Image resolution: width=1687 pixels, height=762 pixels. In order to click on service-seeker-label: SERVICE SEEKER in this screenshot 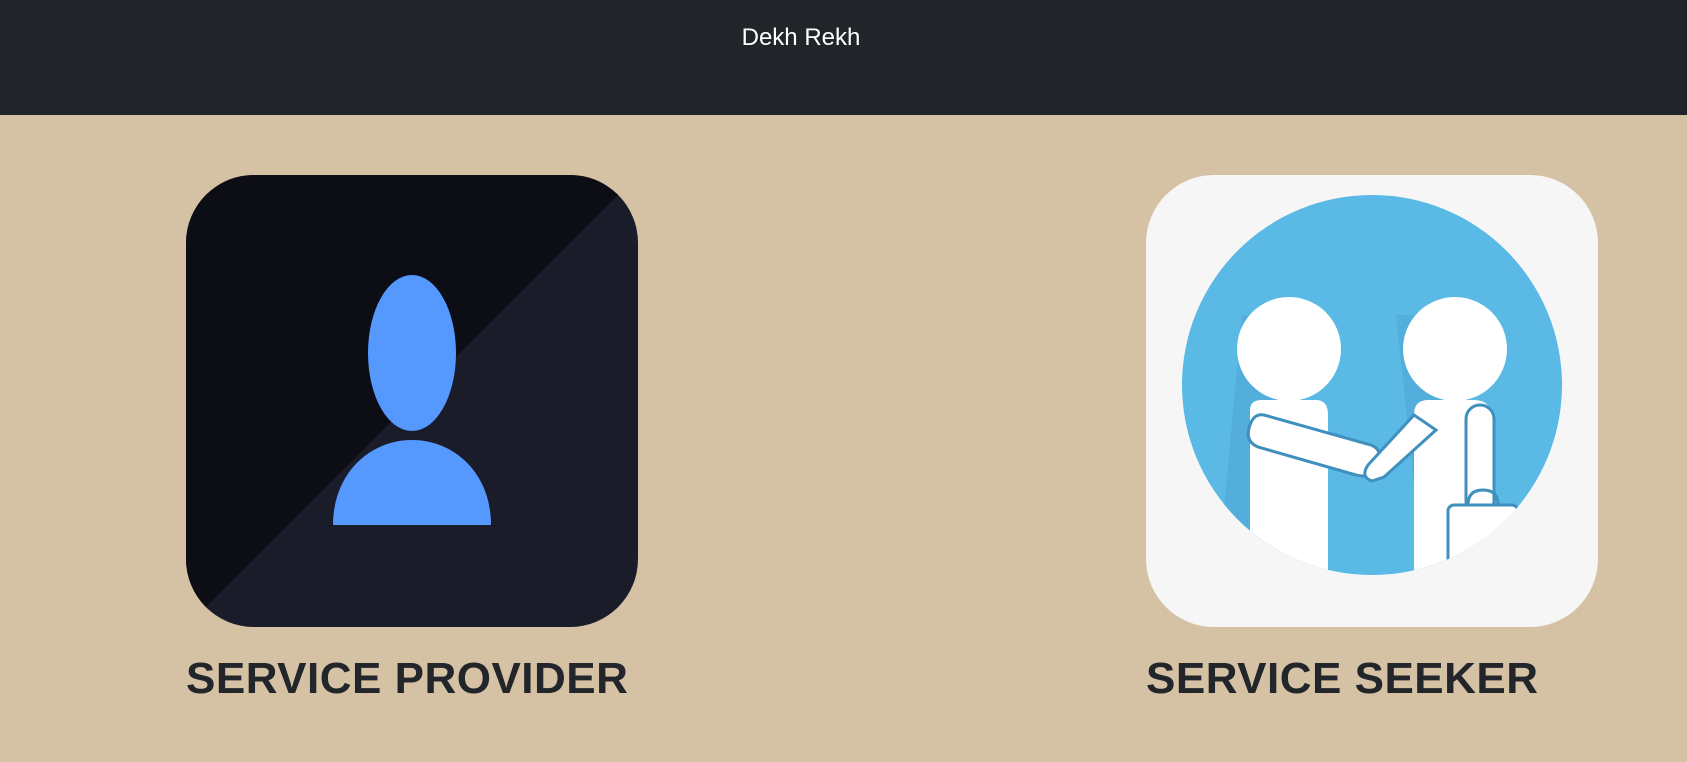, I will do `click(1372, 679)`.